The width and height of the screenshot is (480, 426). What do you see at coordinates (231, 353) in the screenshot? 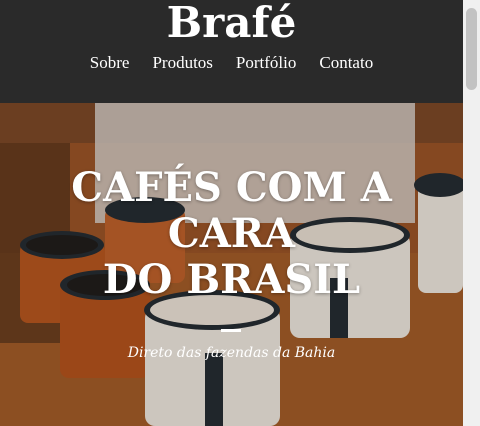
I see `hero-subtitle: Direto das fazendas da Bahia` at bounding box center [231, 353].